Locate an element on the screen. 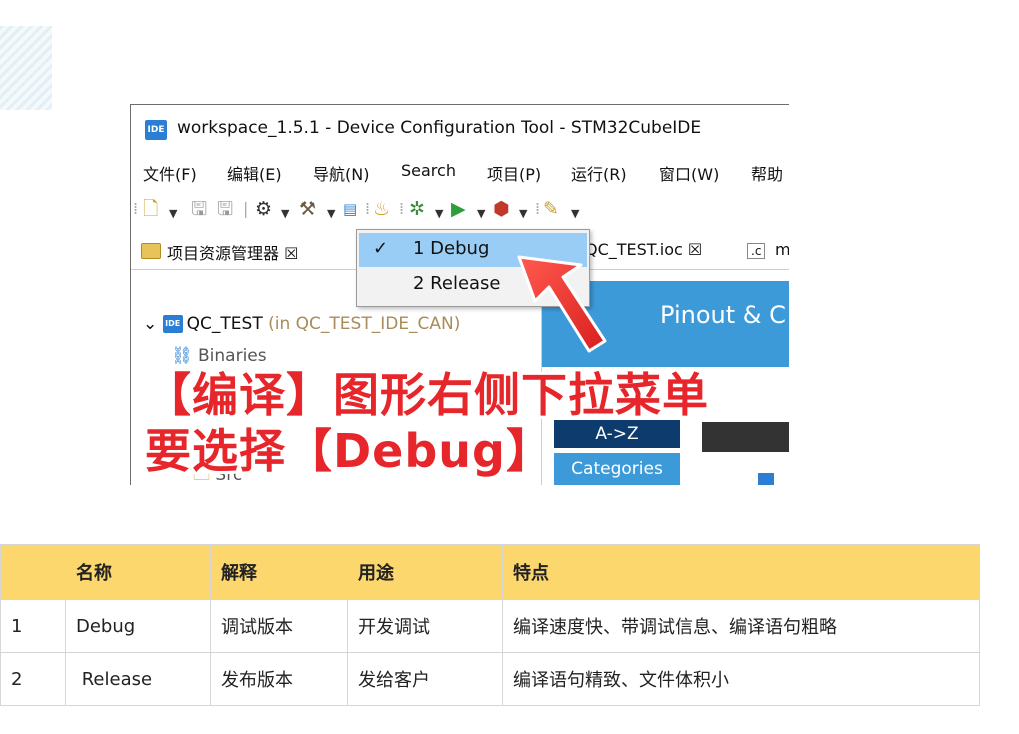 The width and height of the screenshot is (1019, 734). header-index is located at coordinates (33, 572).